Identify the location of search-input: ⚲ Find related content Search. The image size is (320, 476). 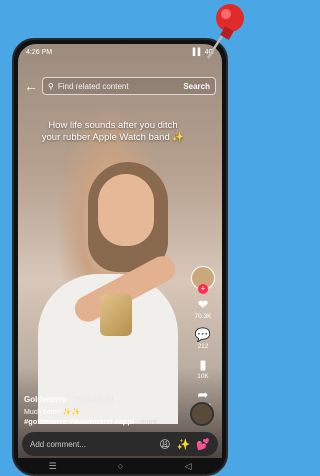
(129, 86).